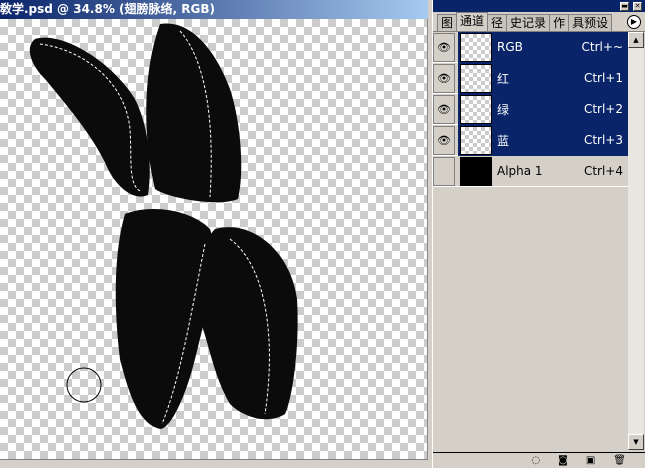 This screenshot has width=645, height=468. Describe the element at coordinates (214, 9) in the screenshot. I see `document-title: 敎学.psd @ 34.8% (翅膀脉络, RGB)` at that location.